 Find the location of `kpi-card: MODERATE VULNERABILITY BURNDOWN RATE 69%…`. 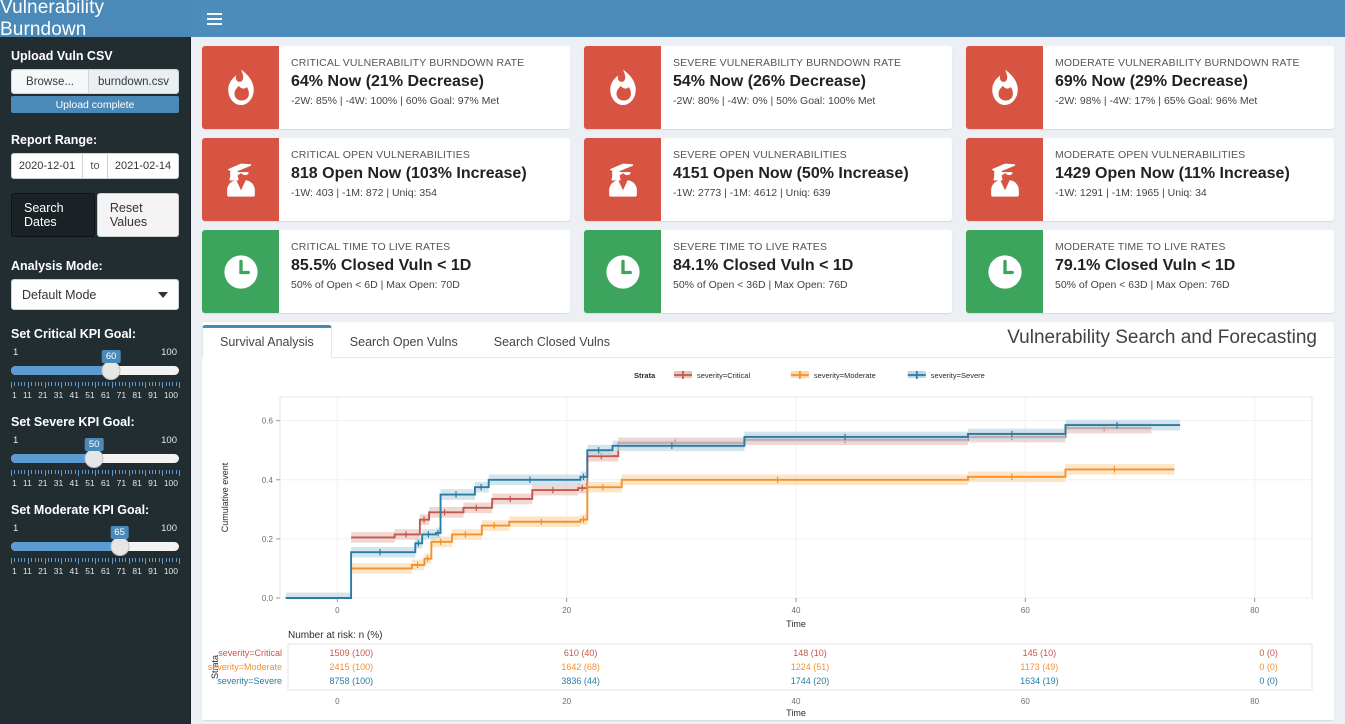

kpi-card: MODERATE VULNERABILITY BURNDOWN RATE 69%… is located at coordinates (1150, 87).